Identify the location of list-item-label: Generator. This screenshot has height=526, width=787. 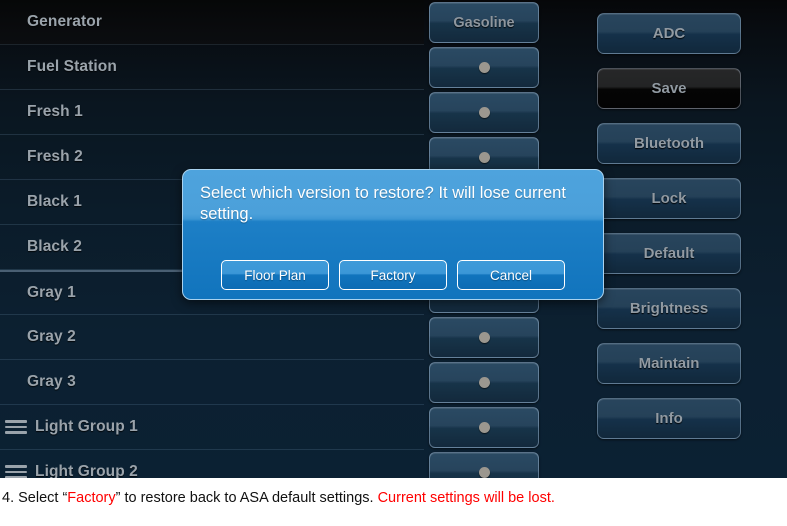
(64, 21).